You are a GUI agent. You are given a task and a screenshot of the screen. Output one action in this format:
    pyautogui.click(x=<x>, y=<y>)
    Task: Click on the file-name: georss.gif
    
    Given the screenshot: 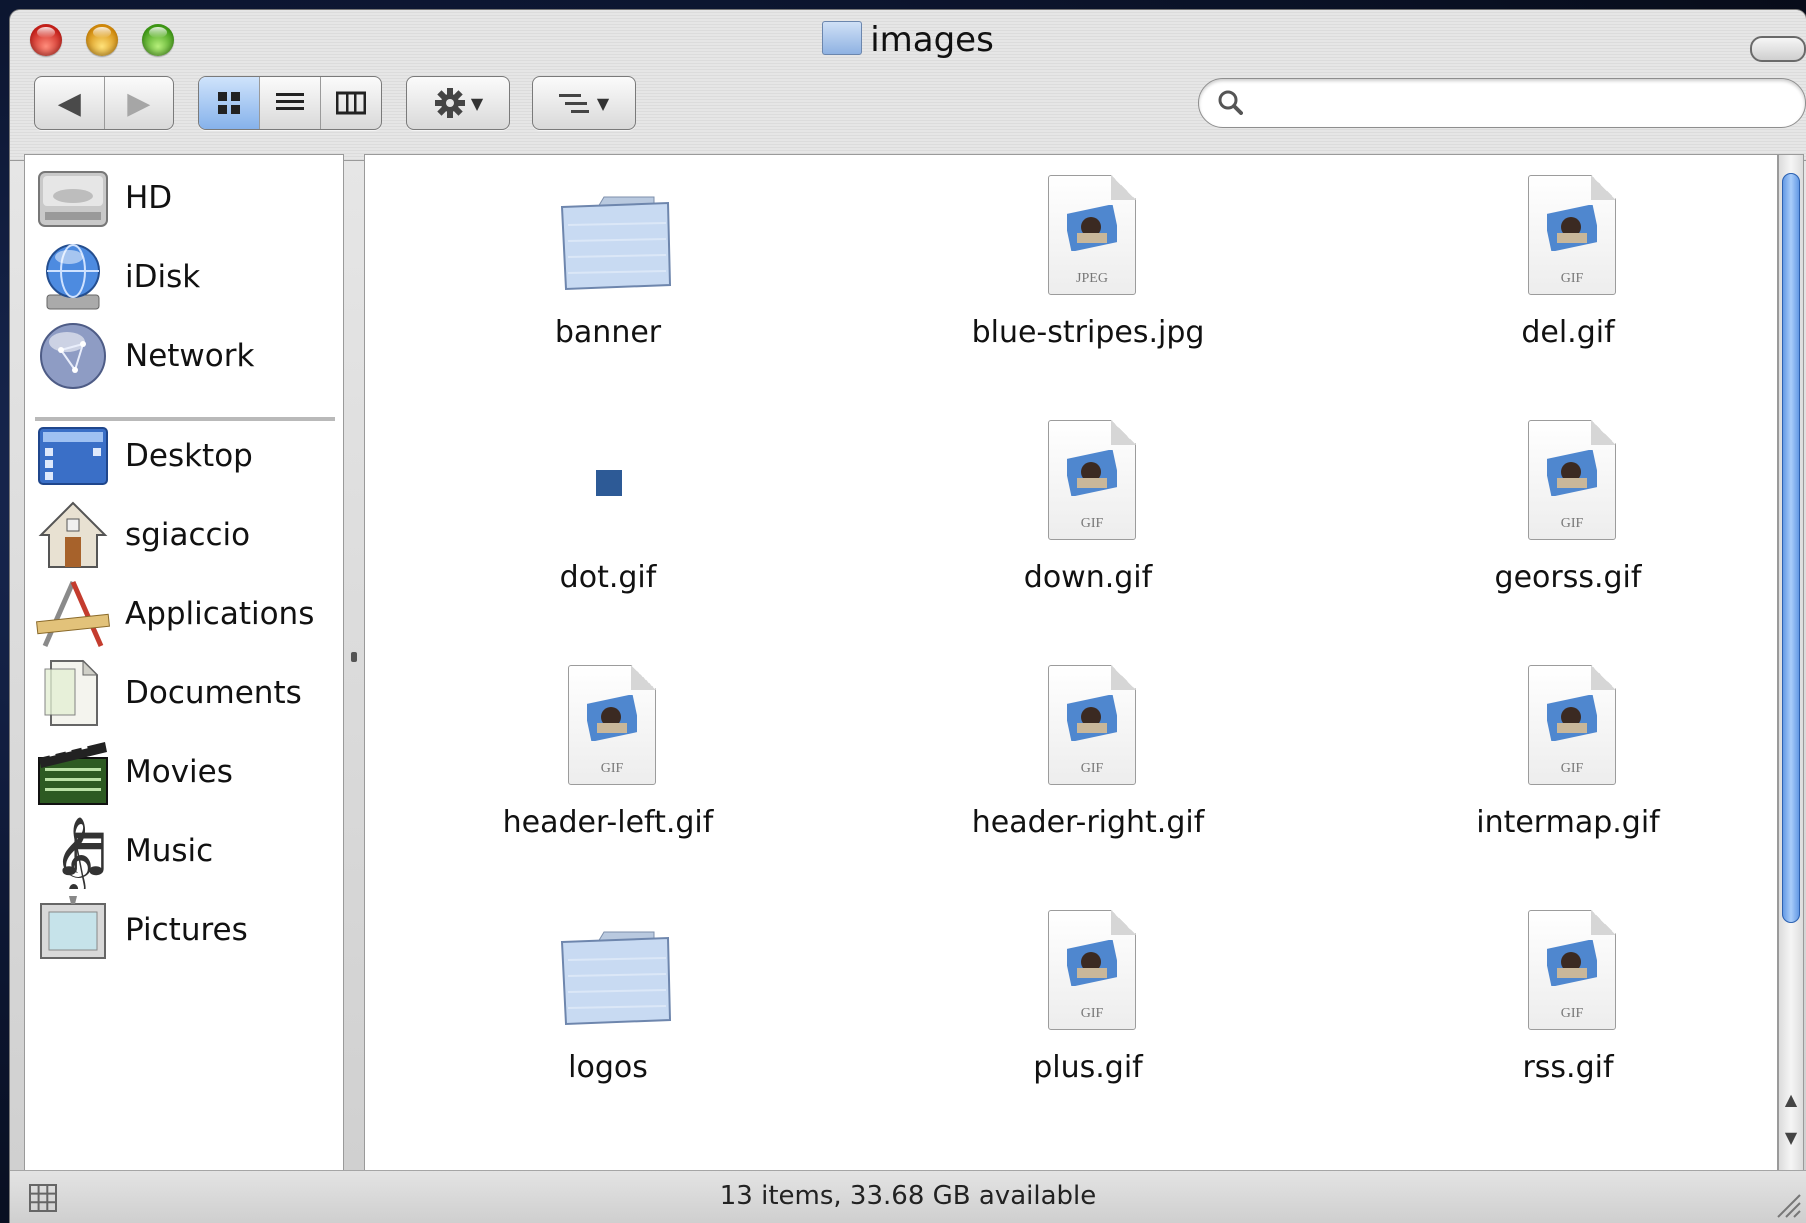 What is the action you would take?
    pyautogui.click(x=1568, y=577)
    